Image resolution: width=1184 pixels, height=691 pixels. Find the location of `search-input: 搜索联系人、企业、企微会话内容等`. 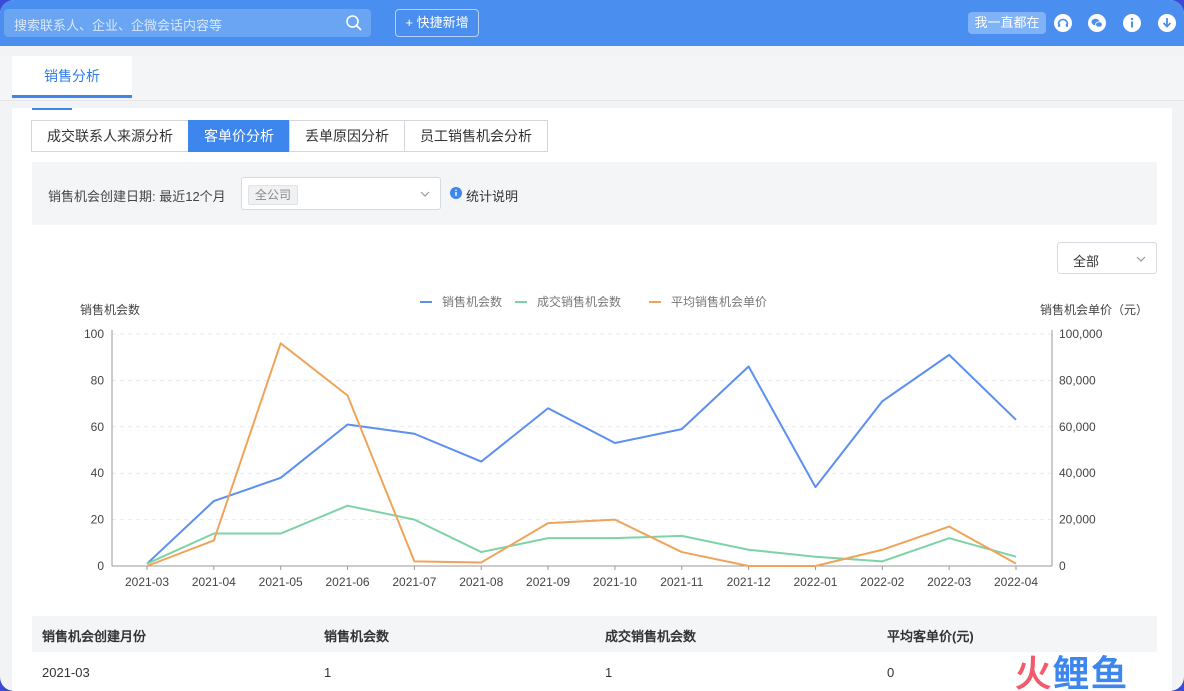

search-input: 搜索联系人、企业、企微会话内容等 is located at coordinates (187, 23).